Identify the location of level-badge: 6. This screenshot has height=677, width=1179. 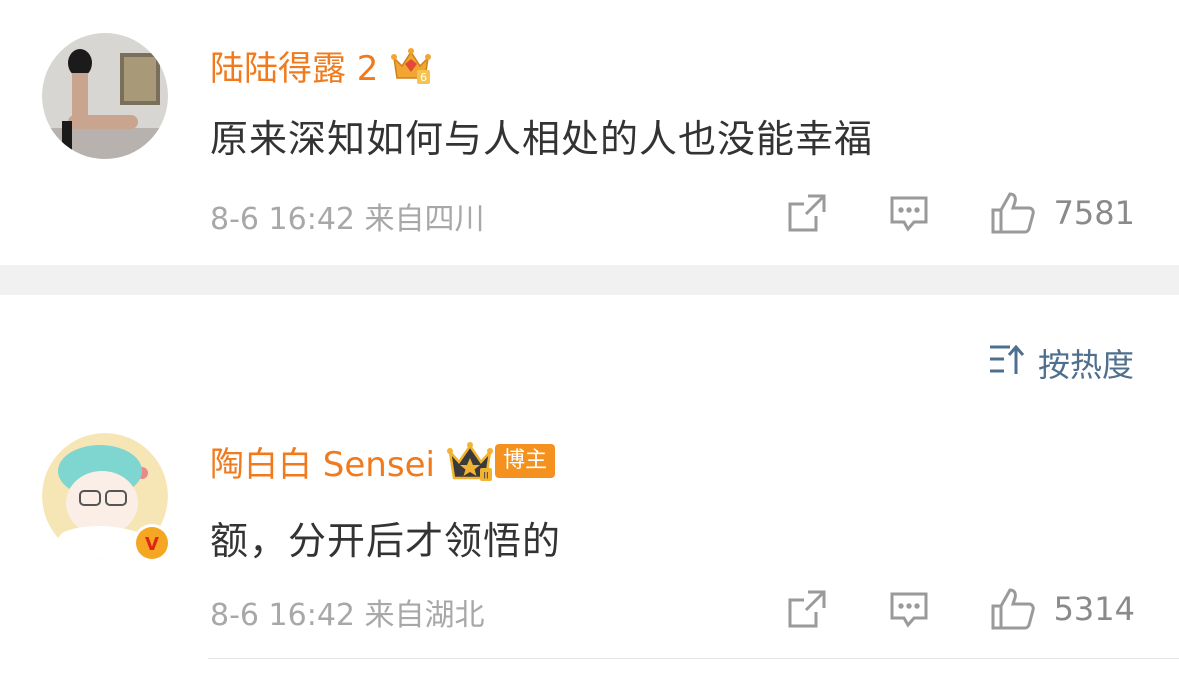
(423, 77).